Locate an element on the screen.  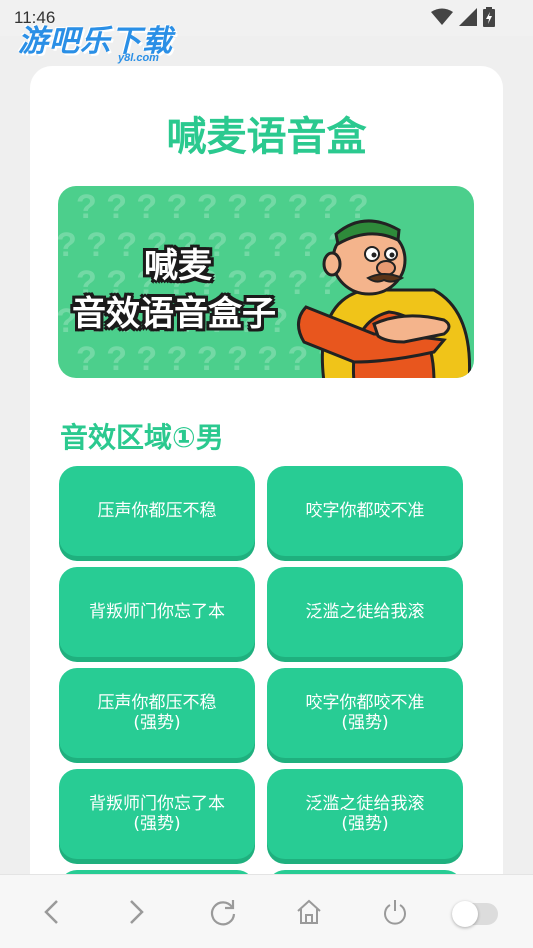
sound-button: 泛滥之徒给我滚 (强势) is located at coordinates (365, 814).